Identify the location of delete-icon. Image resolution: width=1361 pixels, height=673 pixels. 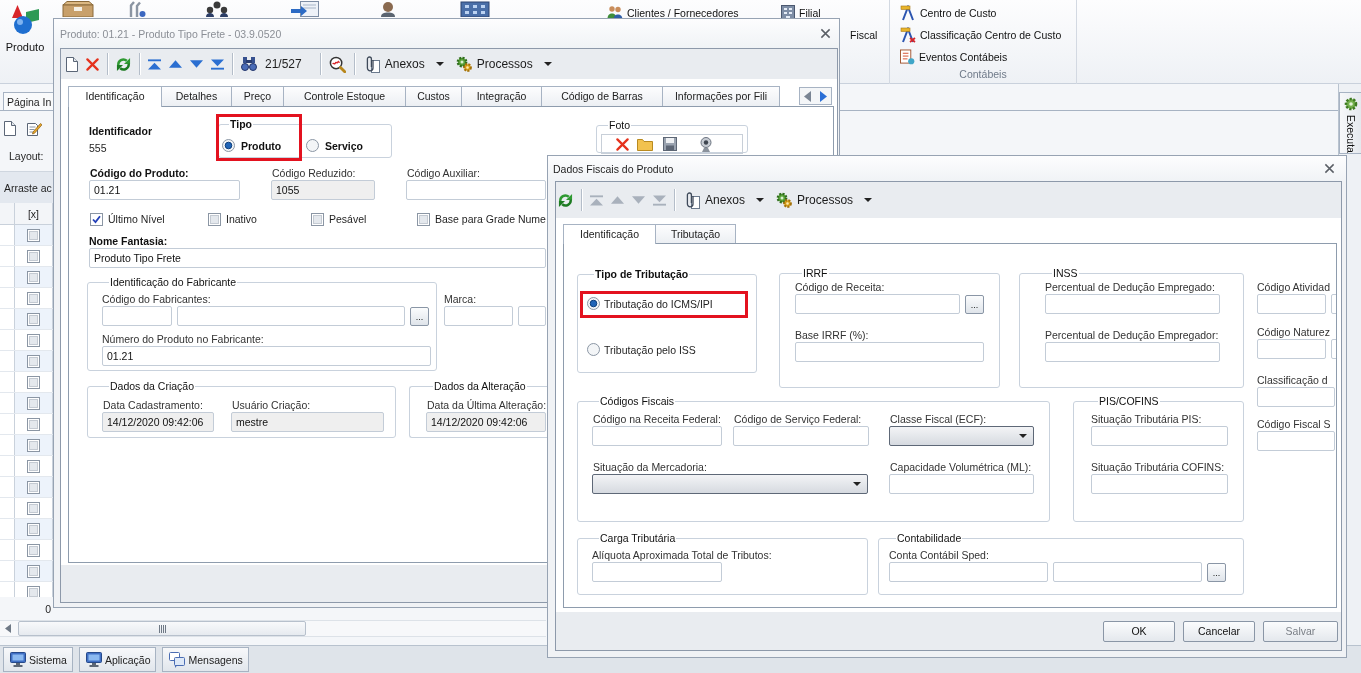
(622, 144).